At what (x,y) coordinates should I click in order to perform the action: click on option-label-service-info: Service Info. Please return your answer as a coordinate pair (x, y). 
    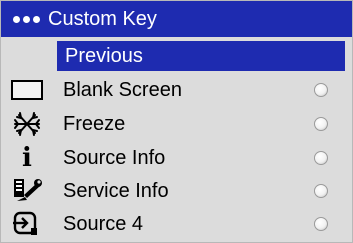
    Looking at the image, I should click on (116, 190).